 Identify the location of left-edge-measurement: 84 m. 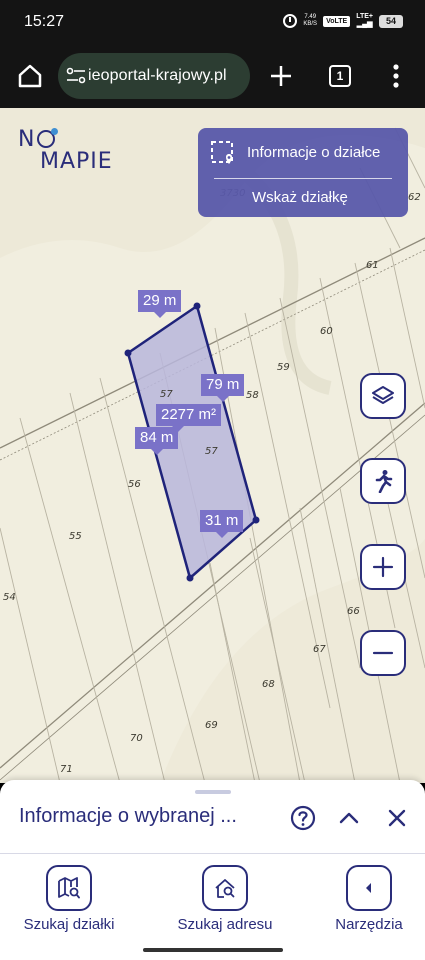
(157, 441).